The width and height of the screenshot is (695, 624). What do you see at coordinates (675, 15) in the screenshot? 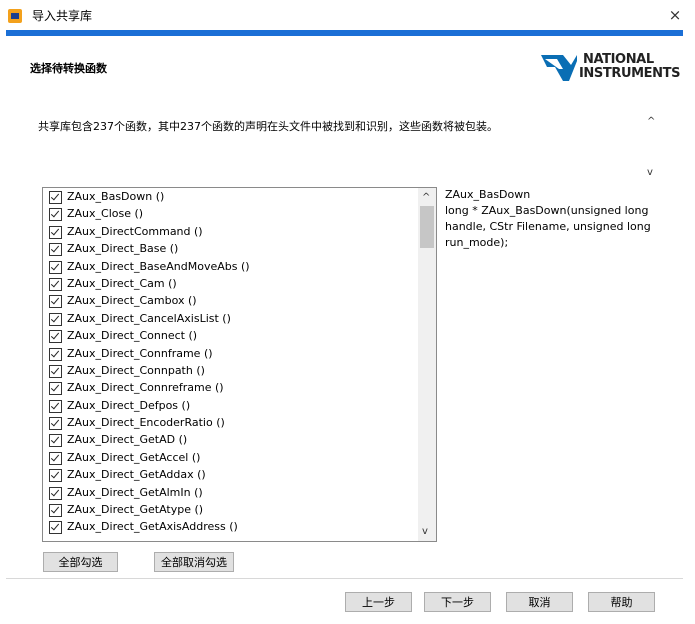
I see `close-icon: ×` at bounding box center [675, 15].